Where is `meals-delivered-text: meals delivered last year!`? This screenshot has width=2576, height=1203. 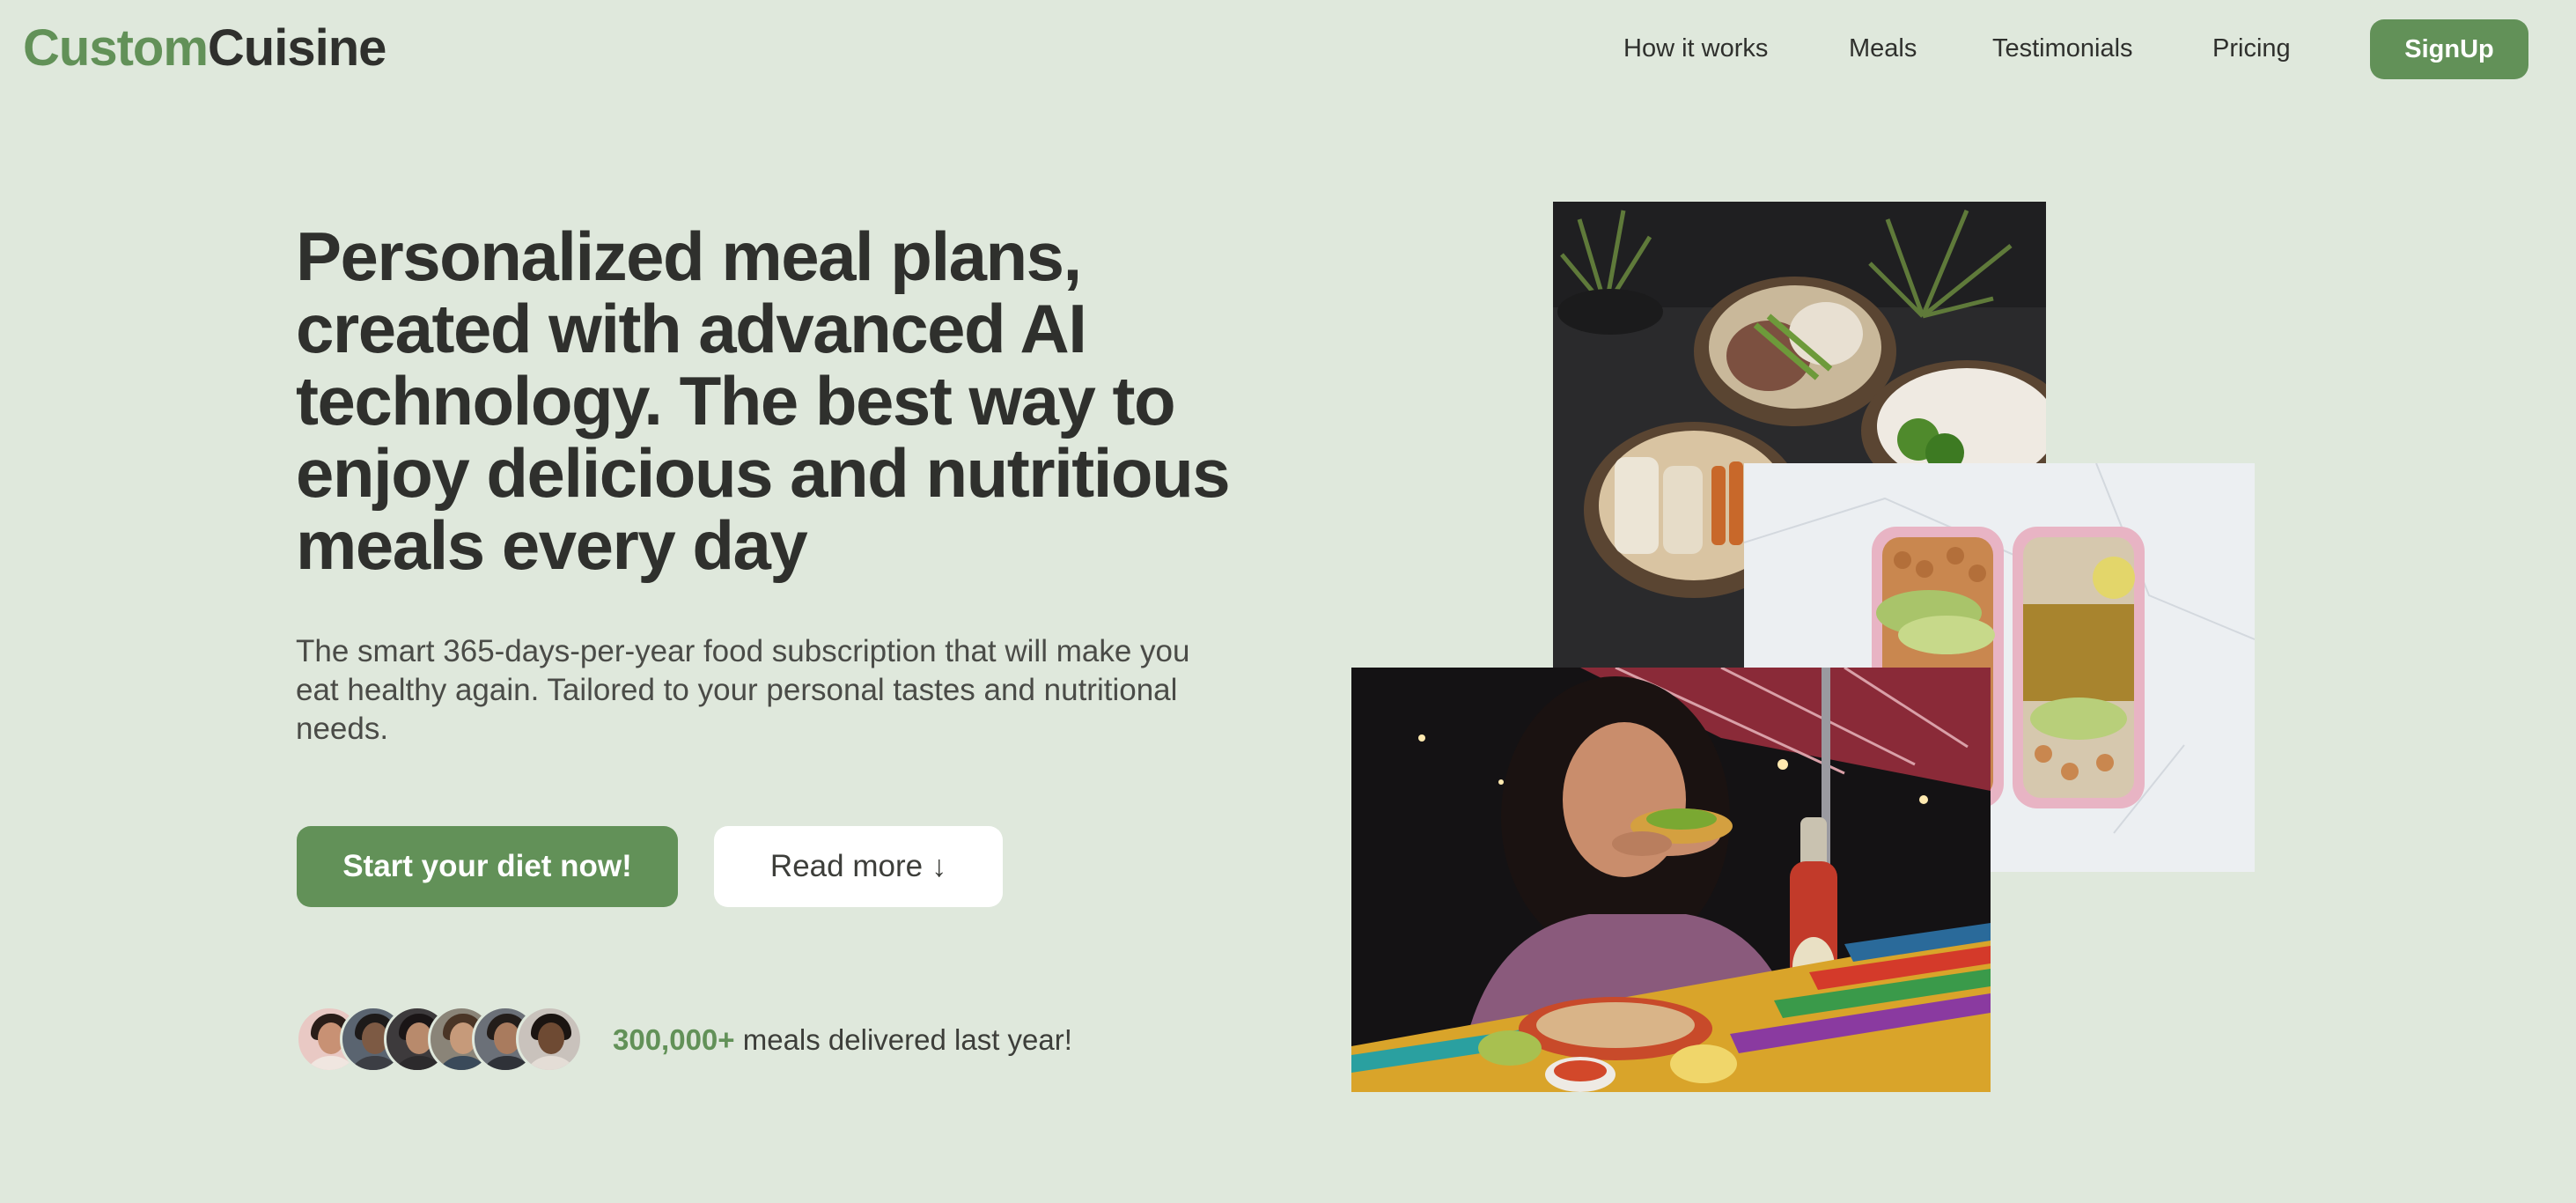 meals-delivered-text: meals delivered last year! is located at coordinates (903, 1039).